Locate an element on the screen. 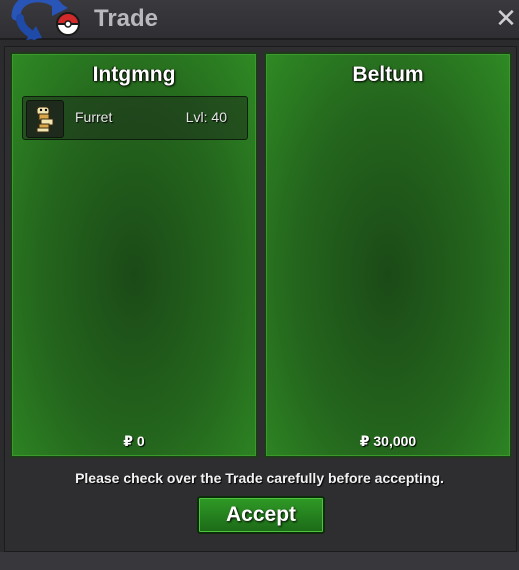  right-money-offer: ₽ 30,000 is located at coordinates (388, 441).